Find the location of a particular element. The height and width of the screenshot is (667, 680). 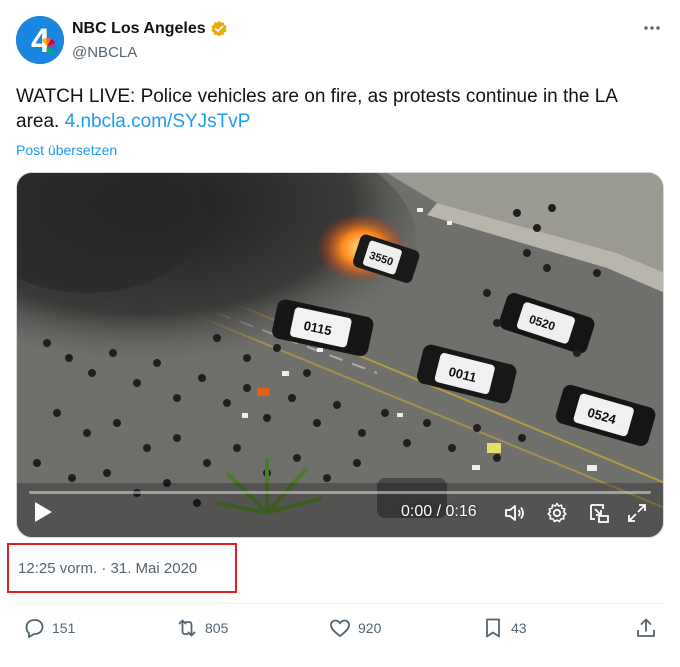

reply-button: 151 is located at coordinates (48, 628).